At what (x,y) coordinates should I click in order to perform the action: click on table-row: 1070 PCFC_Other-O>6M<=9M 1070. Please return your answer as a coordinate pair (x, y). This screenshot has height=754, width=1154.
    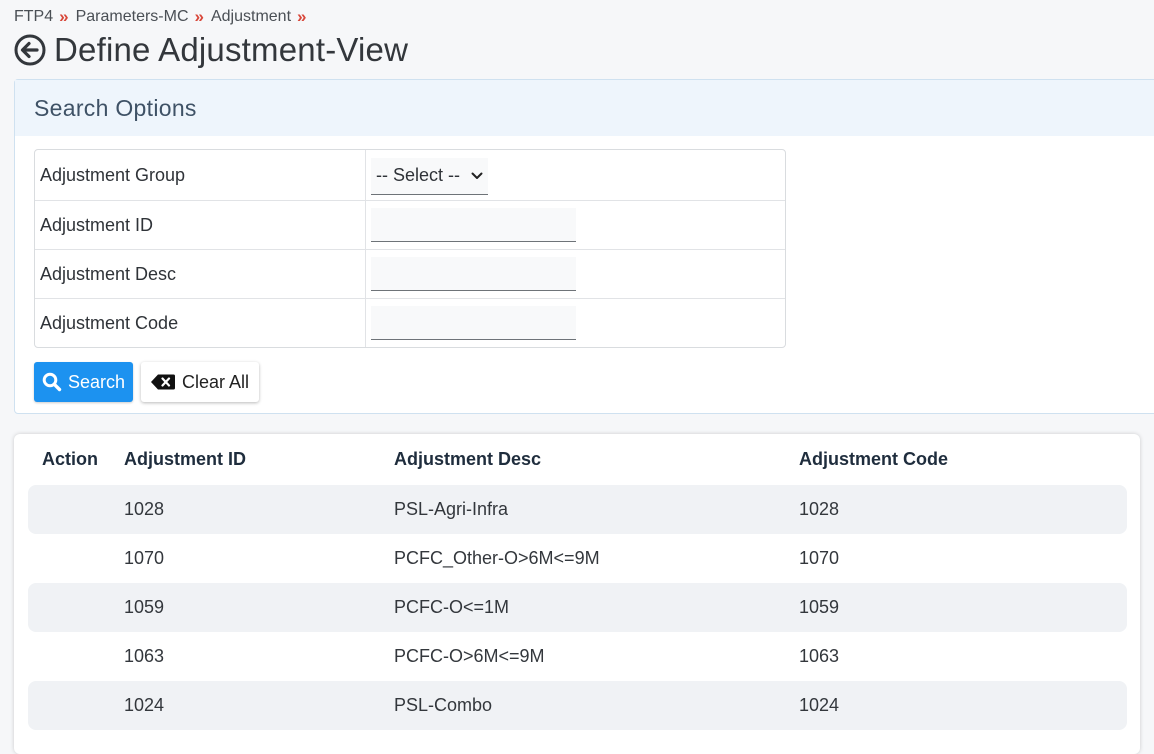
    Looking at the image, I should click on (577, 558).